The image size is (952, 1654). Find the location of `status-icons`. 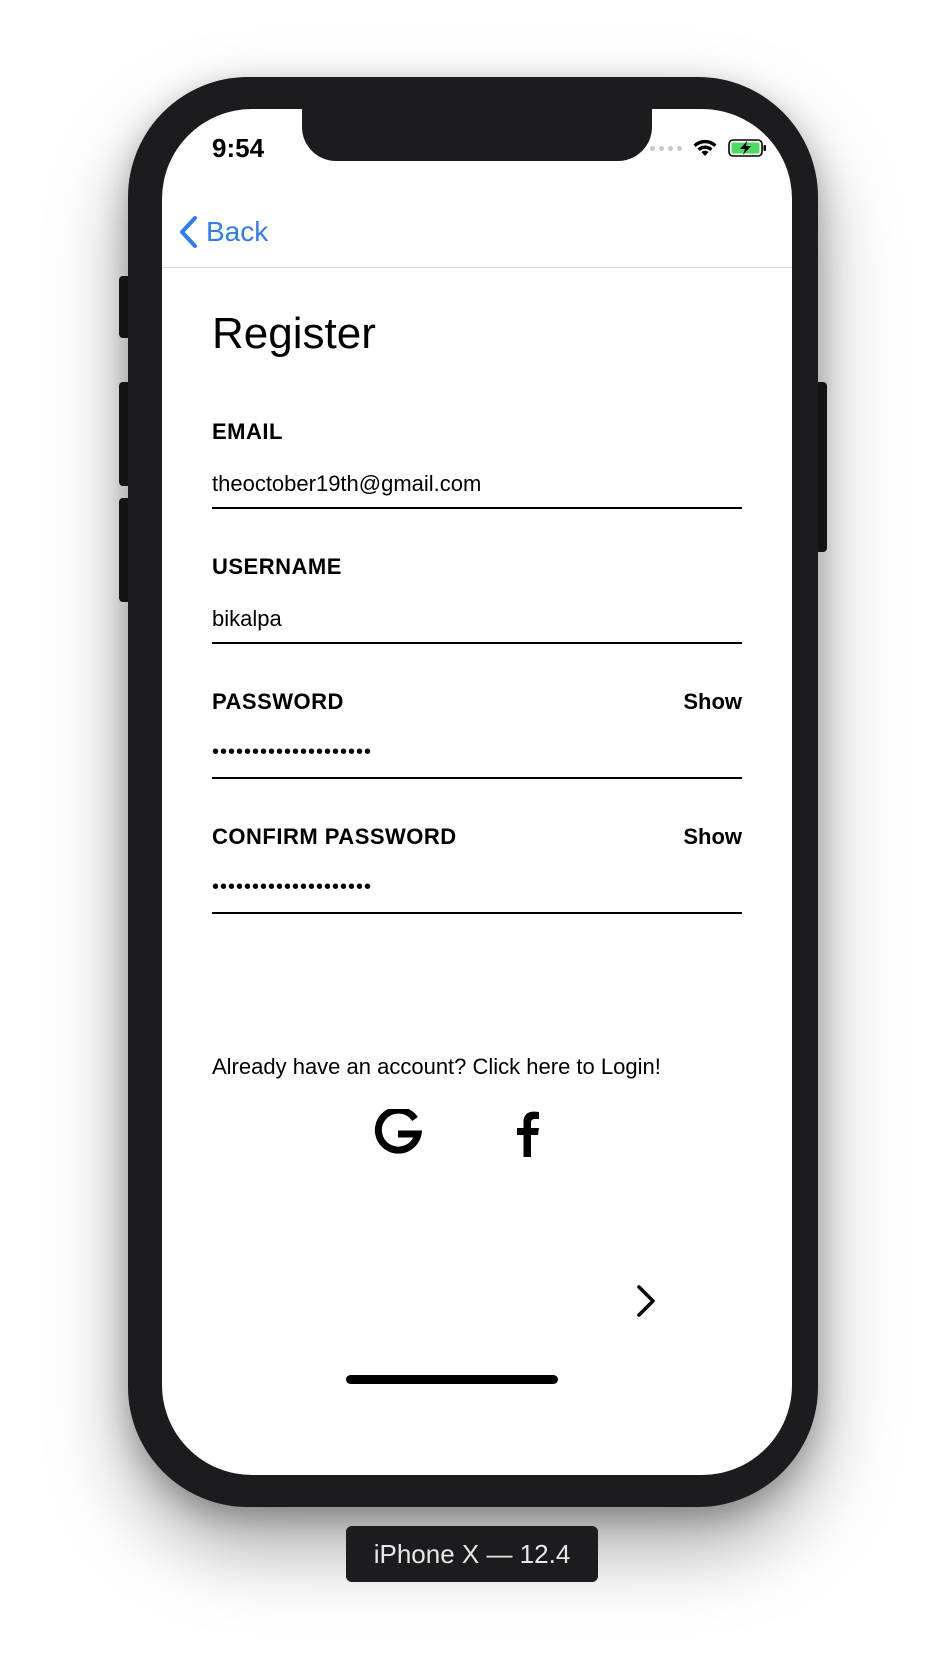

status-icons is located at coordinates (709, 148).